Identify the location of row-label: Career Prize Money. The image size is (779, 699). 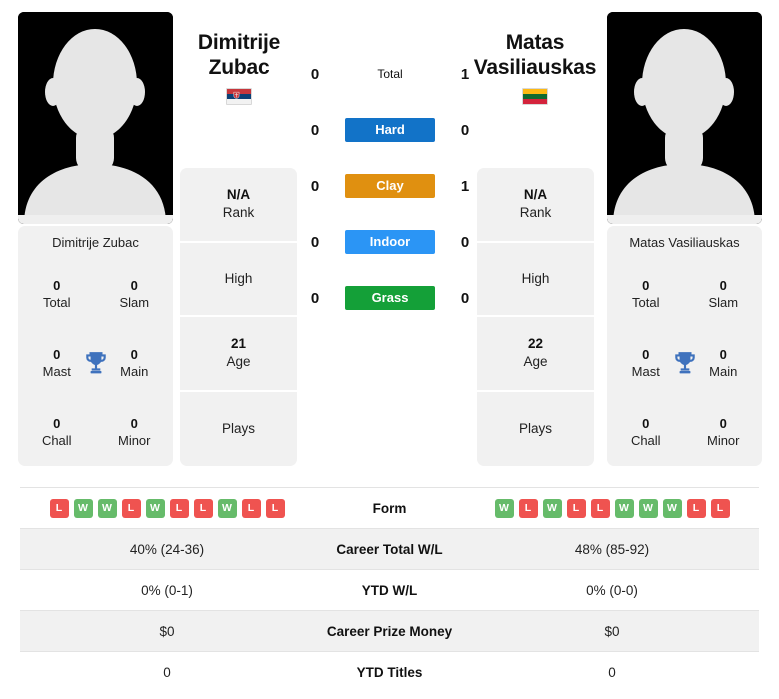
(389, 631).